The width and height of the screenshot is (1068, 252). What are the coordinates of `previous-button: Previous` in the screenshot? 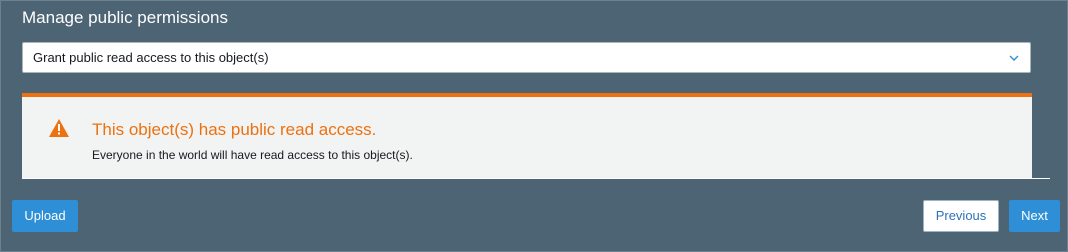 It's located at (961, 216).